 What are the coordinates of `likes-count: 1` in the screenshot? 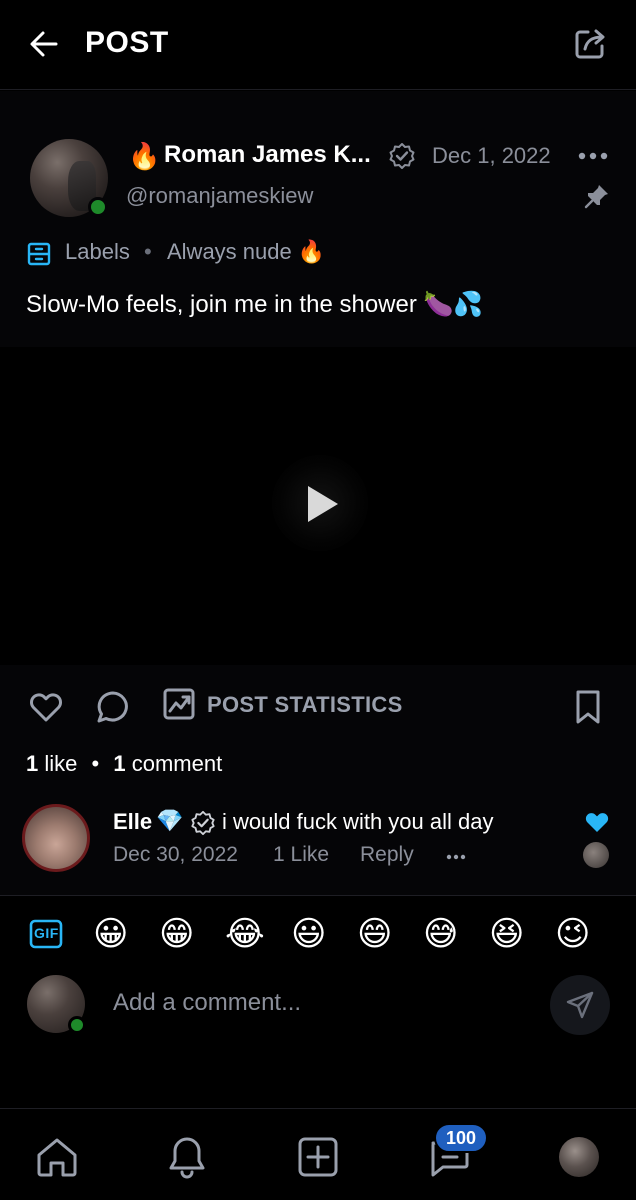 It's located at (32, 763).